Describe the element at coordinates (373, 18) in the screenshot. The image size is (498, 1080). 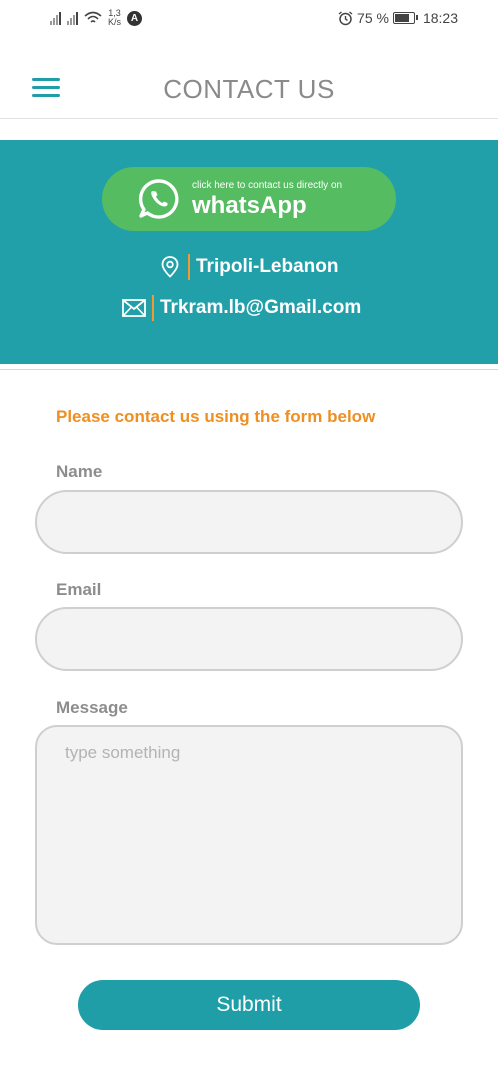
I see `battery-percent: 75 %` at that location.